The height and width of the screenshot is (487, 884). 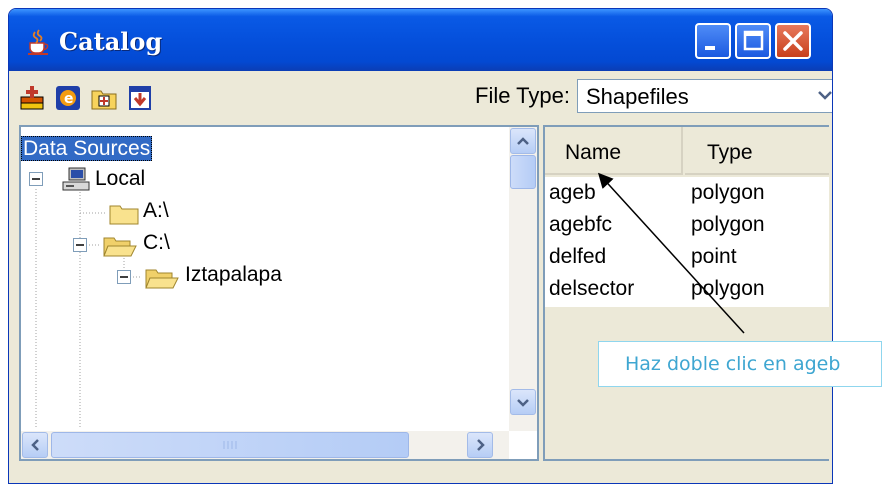 I want to click on instruction-callout: Haz doble clic en ageb, so click(x=740, y=364).